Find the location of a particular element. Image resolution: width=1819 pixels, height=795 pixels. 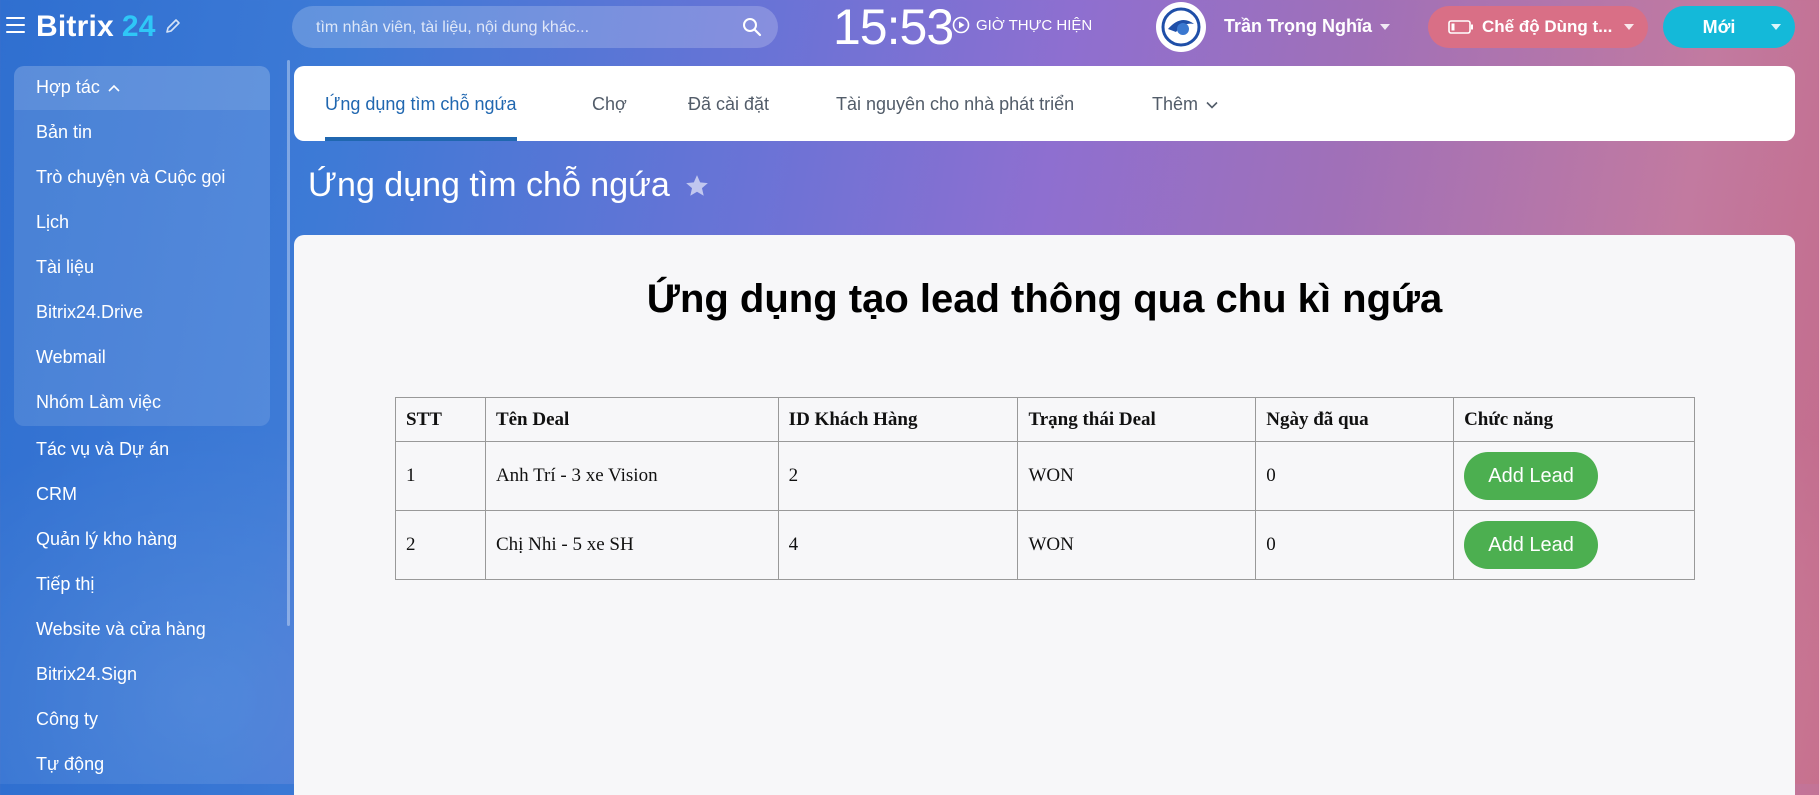

page-title-row: Ứng dụng tìm chỗ ngứa is located at coordinates (509, 185).